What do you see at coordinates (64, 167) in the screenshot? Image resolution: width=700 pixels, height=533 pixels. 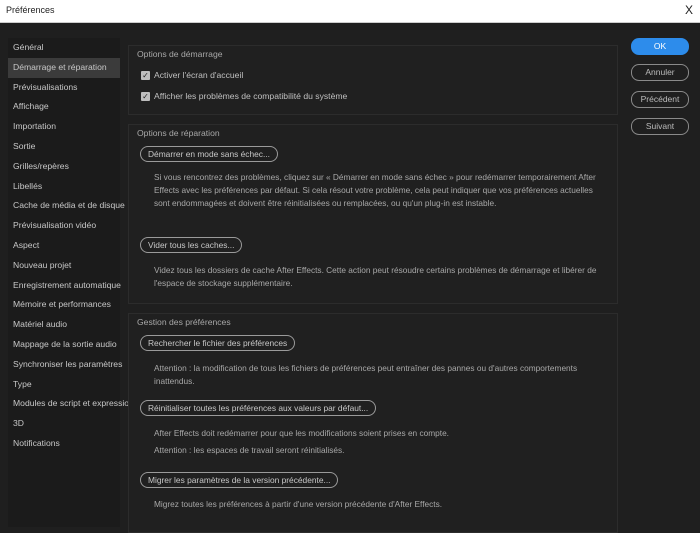 I see `sidebar-item: Grilles/repères` at bounding box center [64, 167].